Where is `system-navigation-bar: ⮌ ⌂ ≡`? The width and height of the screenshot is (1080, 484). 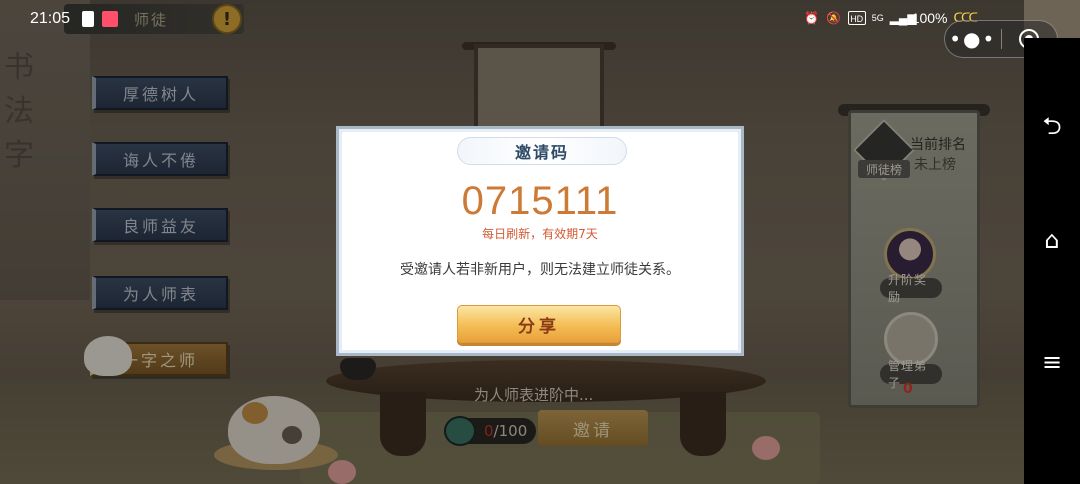
system-navigation-bar: ⮌ ⌂ ≡ is located at coordinates (1052, 261).